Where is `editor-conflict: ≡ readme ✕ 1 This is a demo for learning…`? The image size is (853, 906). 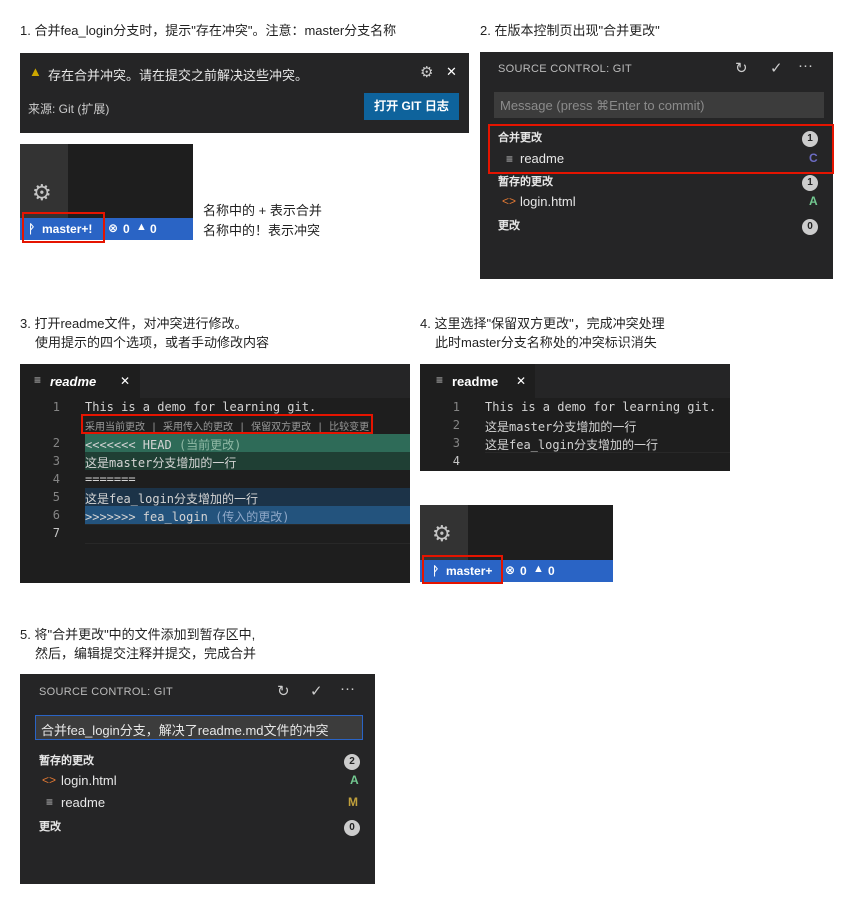
editor-conflict: ≡ readme ✕ 1 This is a demo for learning… is located at coordinates (215, 473).